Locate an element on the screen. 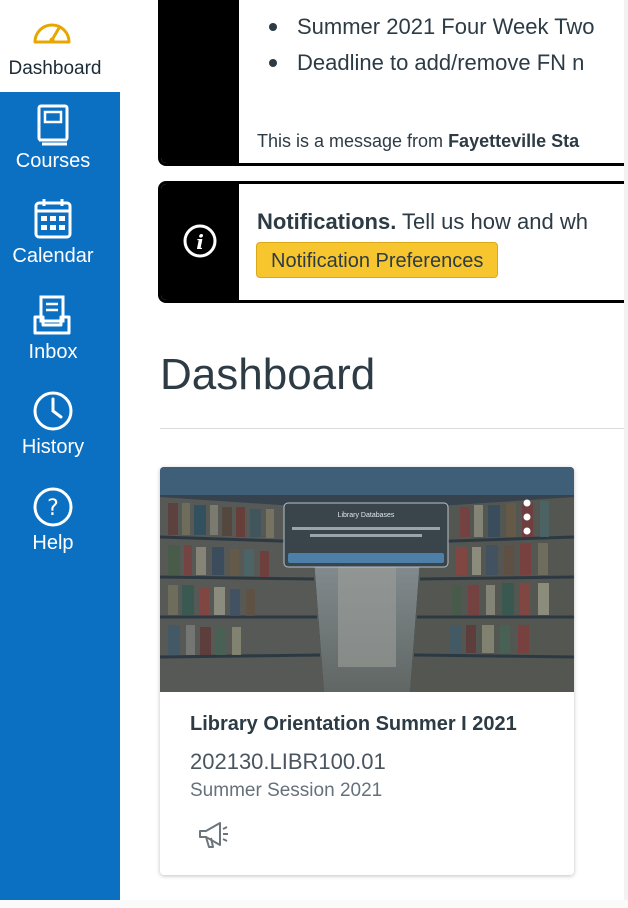 The image size is (628, 908). announcement-message-prefix: This is a message from is located at coordinates (353, 141).